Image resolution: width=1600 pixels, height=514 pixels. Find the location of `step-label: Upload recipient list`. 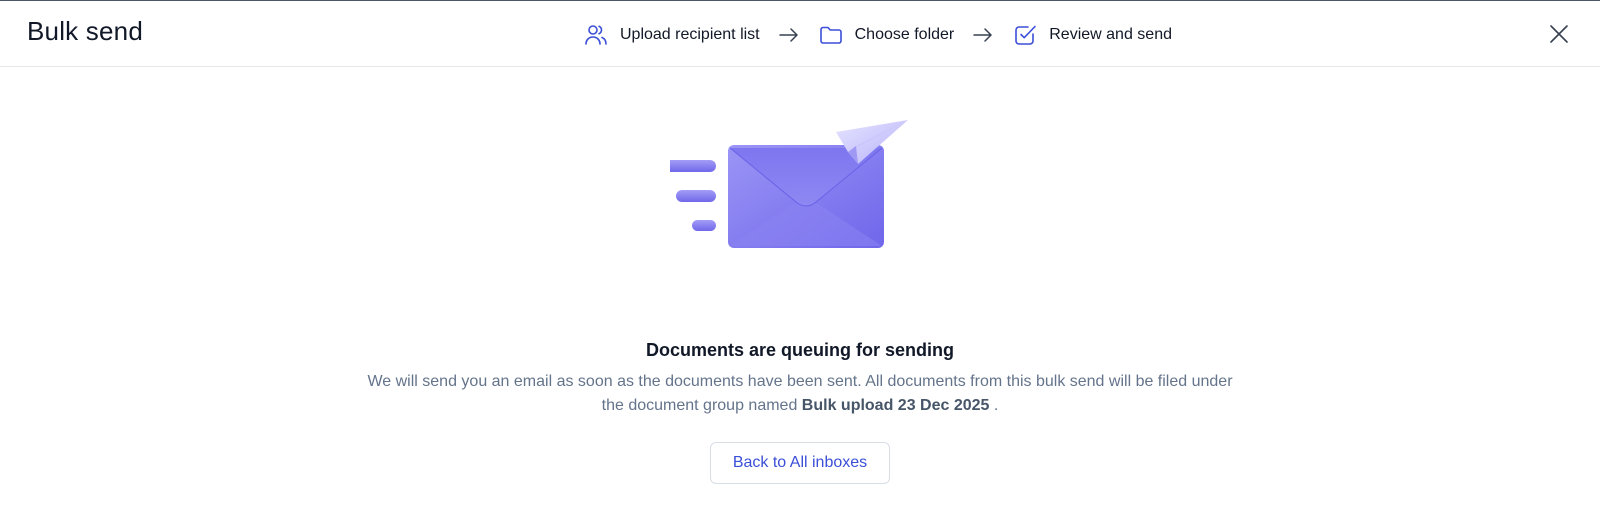

step-label: Upload recipient list is located at coordinates (690, 34).